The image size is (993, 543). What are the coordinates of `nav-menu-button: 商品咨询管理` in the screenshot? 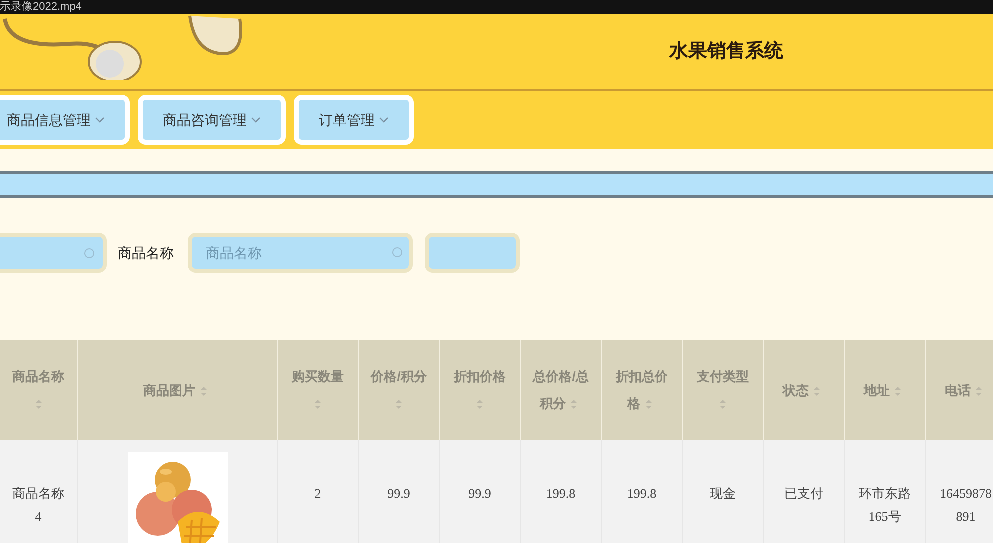 It's located at (212, 120).